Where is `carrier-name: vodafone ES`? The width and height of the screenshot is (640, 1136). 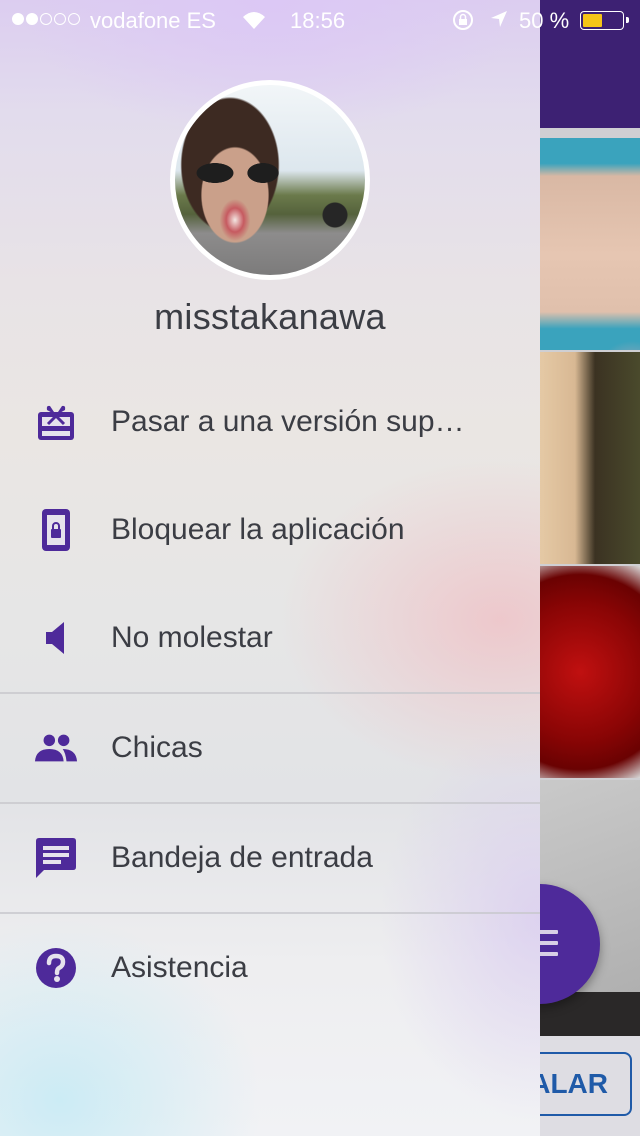
carrier-name: vodafone ES is located at coordinates (153, 20).